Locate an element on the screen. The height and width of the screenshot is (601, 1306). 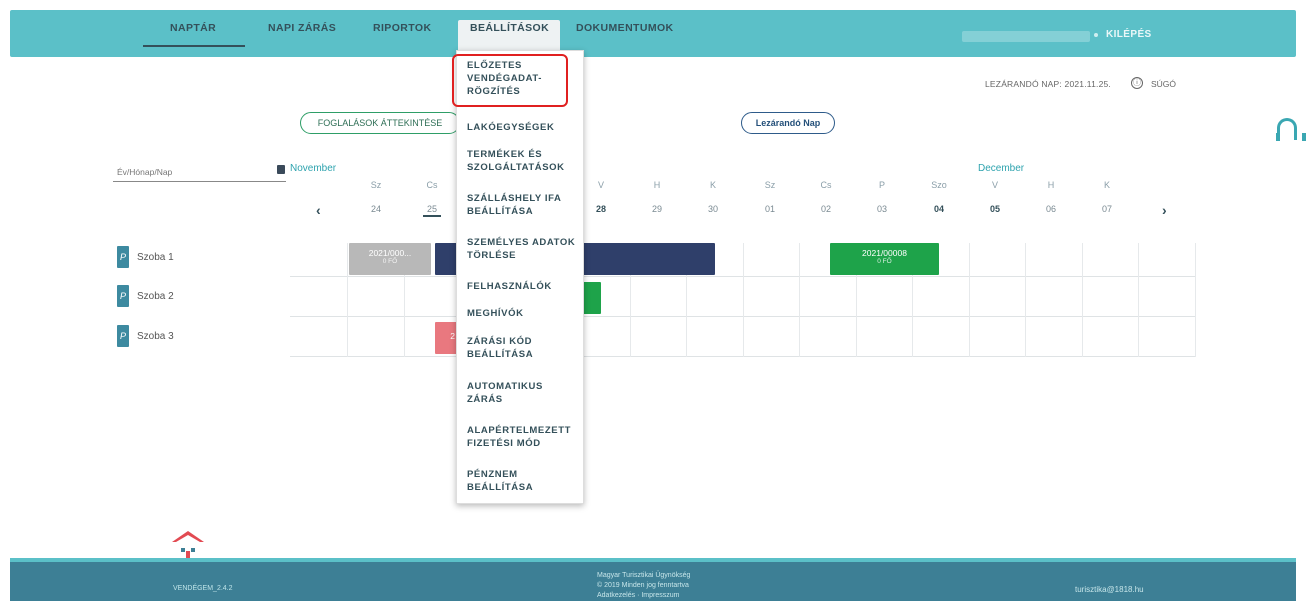
footer-org: Magyar Turisztikai Ügynökség is located at coordinates (644, 575).